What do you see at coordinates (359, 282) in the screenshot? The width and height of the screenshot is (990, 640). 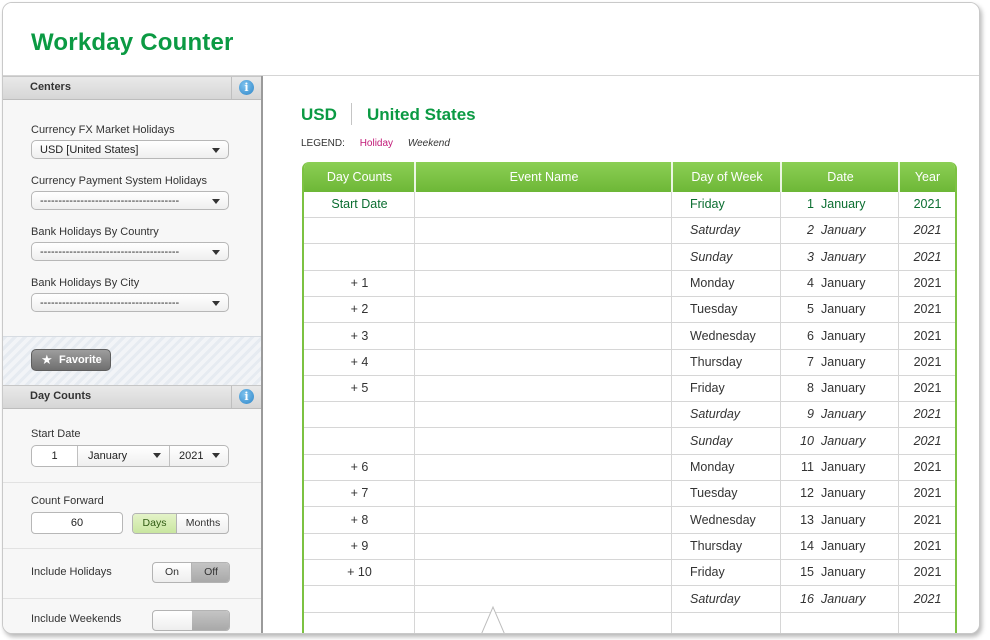 I see `cell-day-count: + 1` at bounding box center [359, 282].